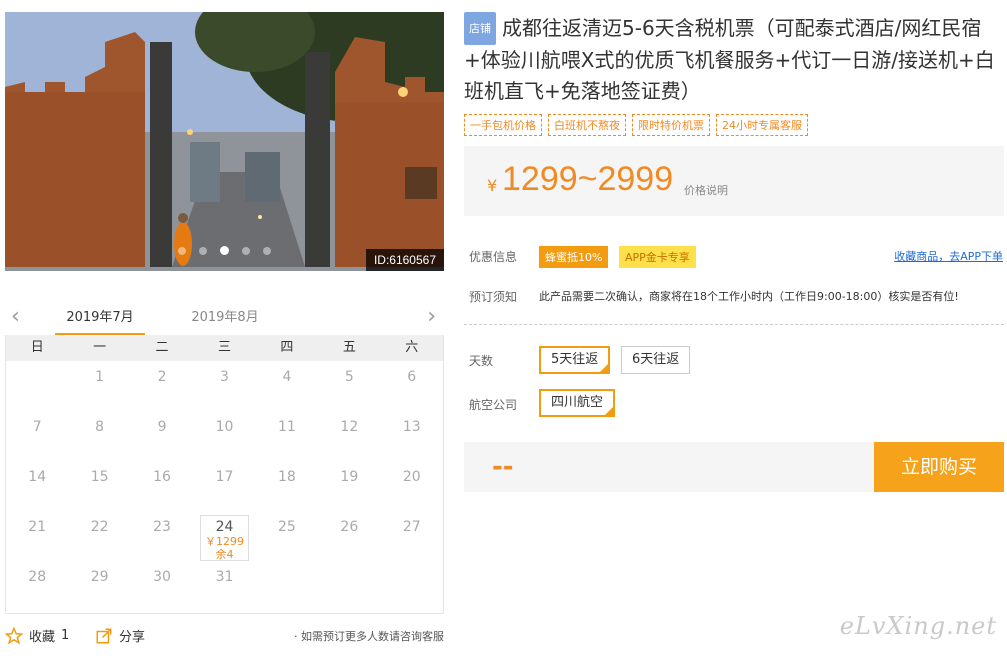  I want to click on calendar-day-number: 18, so click(286, 477).